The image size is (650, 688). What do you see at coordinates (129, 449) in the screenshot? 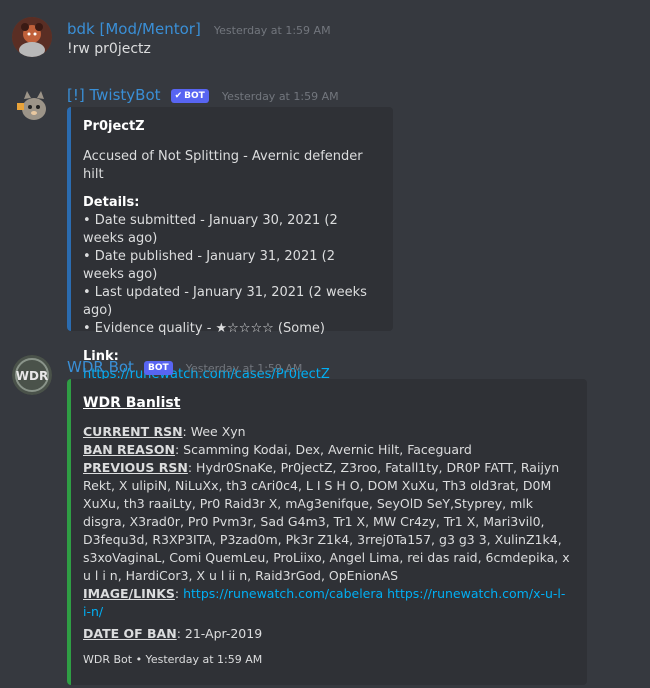
I see `ban-reason-label: BAN REASON` at bounding box center [129, 449].